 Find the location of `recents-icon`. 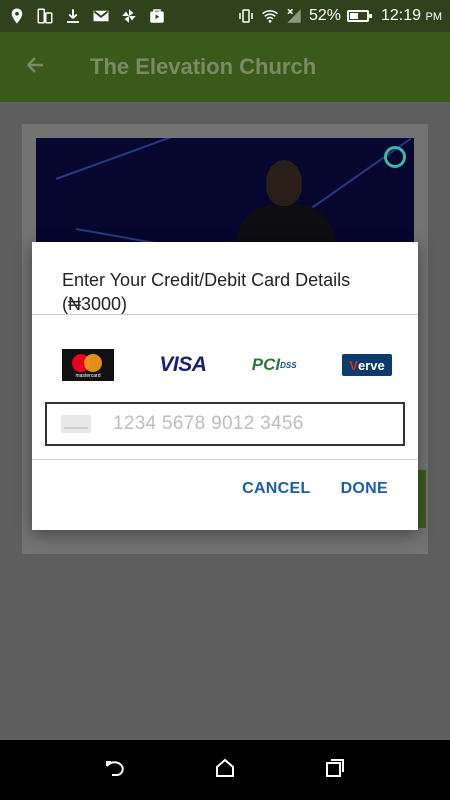

recents-icon is located at coordinates (335, 770).